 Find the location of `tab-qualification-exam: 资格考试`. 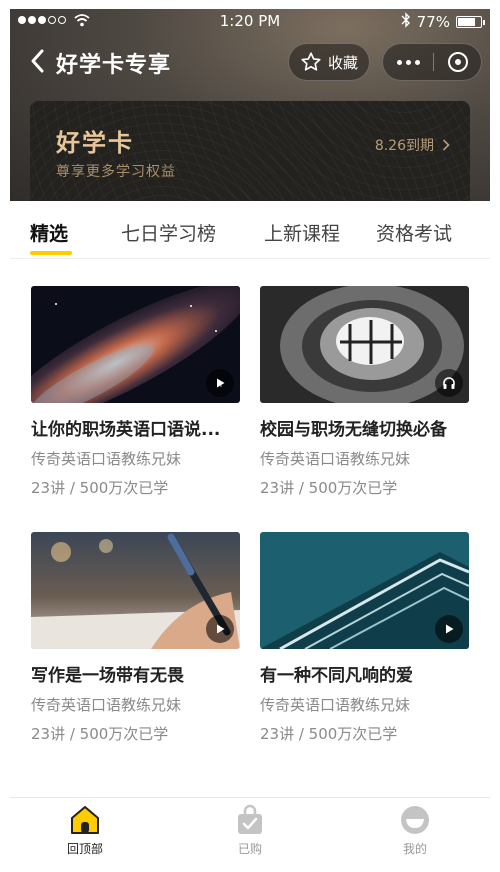

tab-qualification-exam: 资格考试 is located at coordinates (414, 232).